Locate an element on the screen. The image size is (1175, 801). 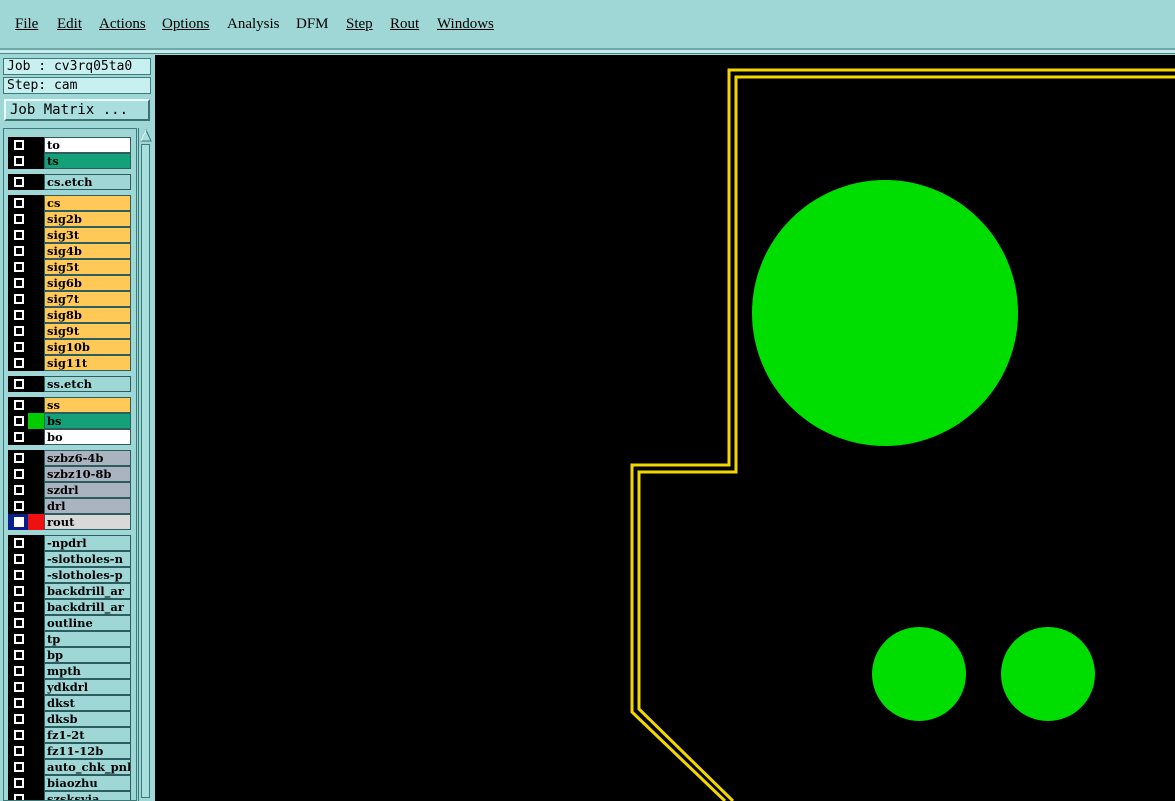
layer-row: bp is located at coordinates (69, 655).